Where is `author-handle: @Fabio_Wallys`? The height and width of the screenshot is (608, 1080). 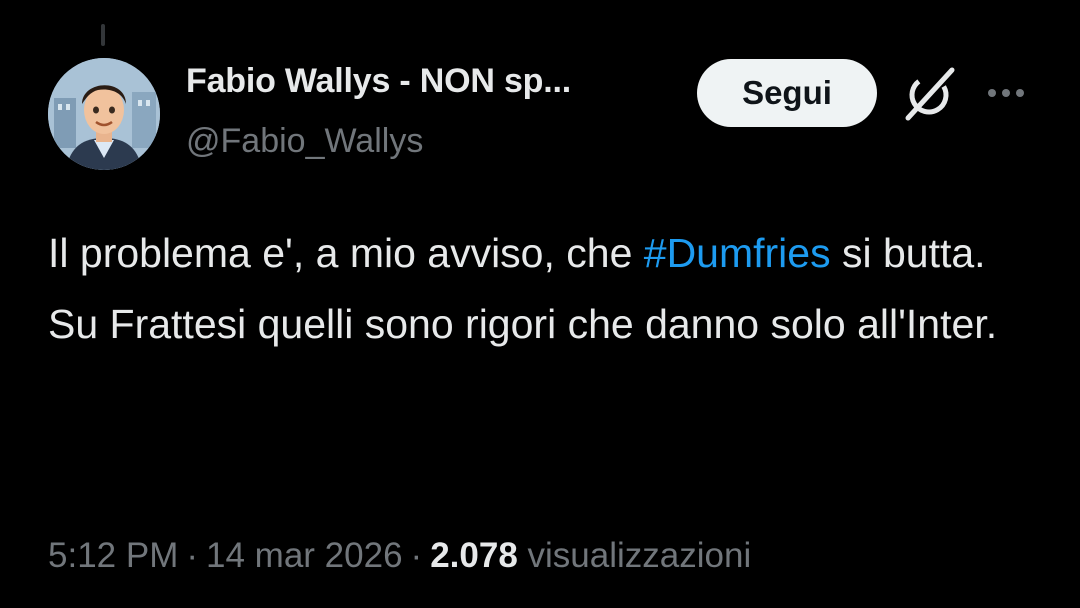 author-handle: @Fabio_Wallys is located at coordinates (304, 141).